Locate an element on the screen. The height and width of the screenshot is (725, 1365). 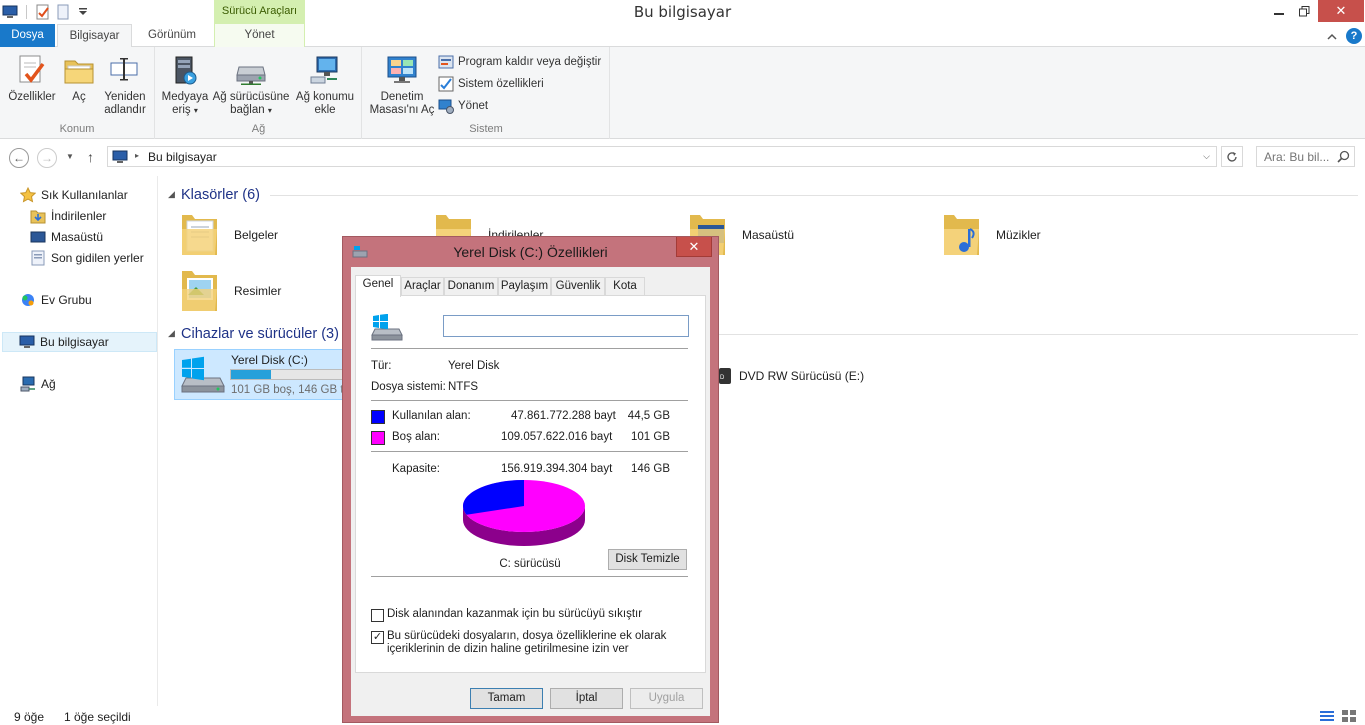
ribbon-group-label: Sistem is located at coordinates (486, 129).